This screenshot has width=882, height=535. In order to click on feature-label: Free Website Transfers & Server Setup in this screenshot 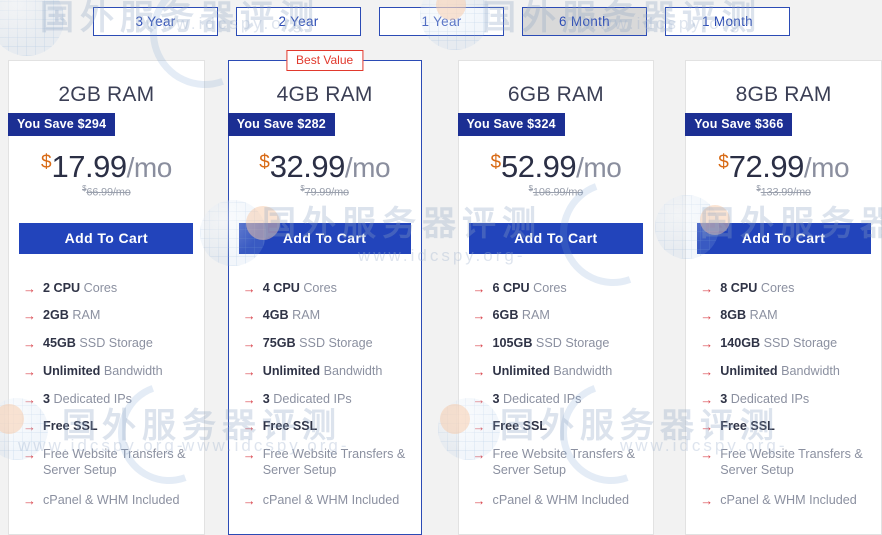, I will do `click(796, 462)`.